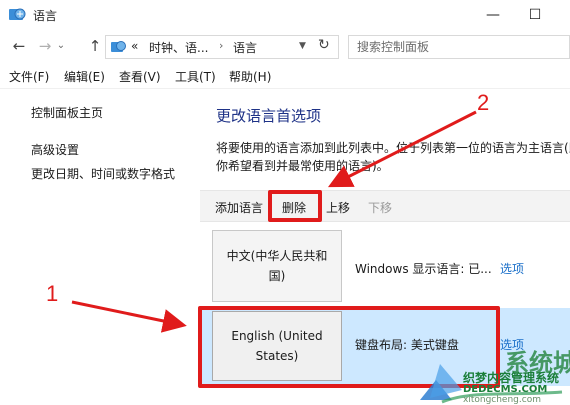  I want to click on control-panel-home-link: 控制面板主页, so click(67, 112).